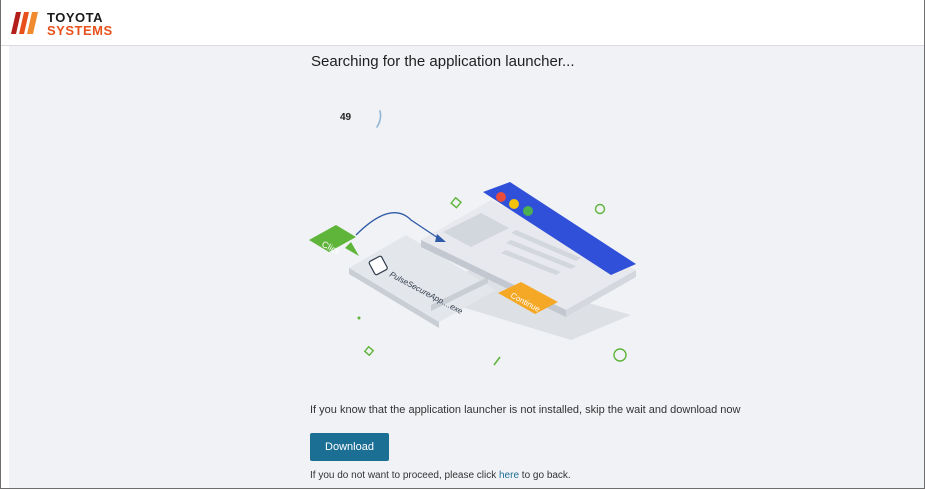  I want to click on toyota-systems-logo: TOYOTA SYSTEMS, so click(66, 23).